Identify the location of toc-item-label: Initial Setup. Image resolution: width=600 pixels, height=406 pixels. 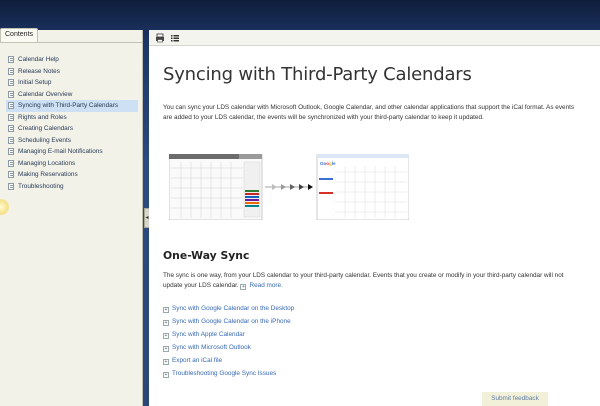
(35, 82).